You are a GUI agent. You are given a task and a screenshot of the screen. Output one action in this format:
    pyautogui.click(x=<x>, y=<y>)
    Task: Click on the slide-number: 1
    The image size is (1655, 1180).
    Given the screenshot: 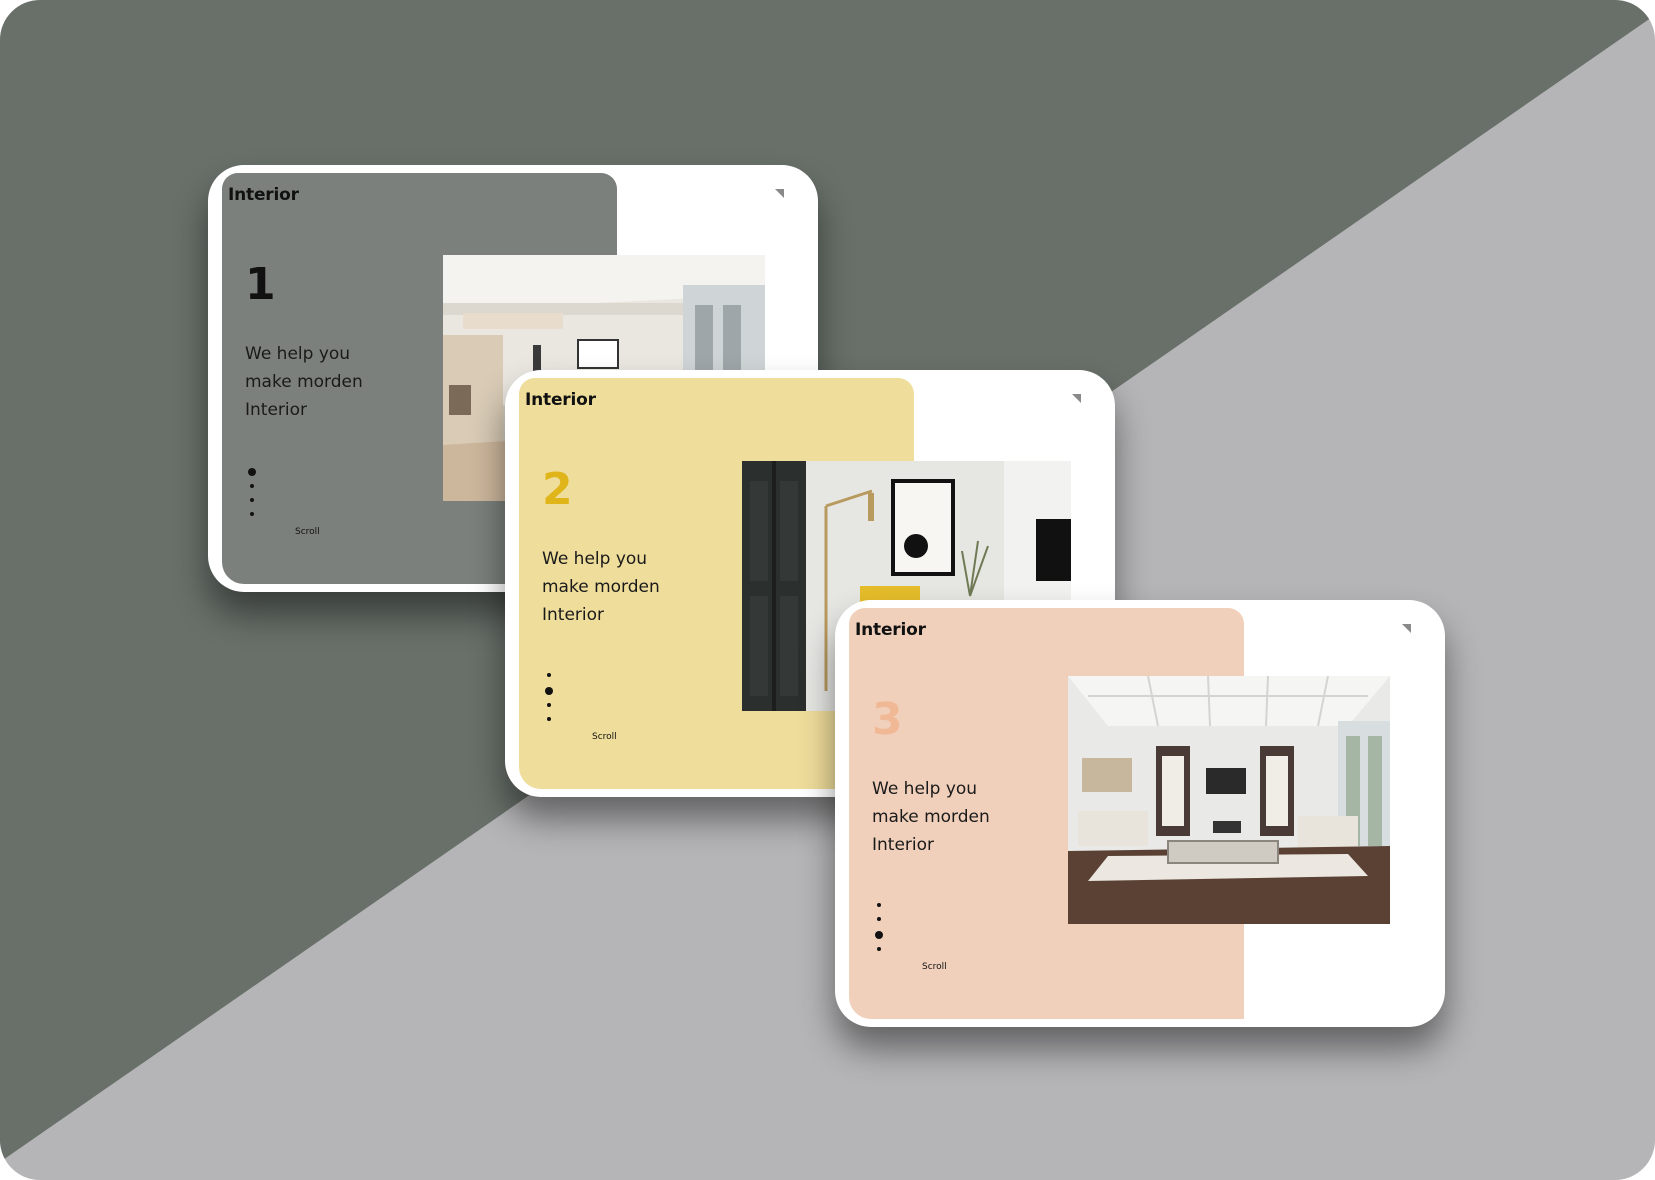 What is the action you would take?
    pyautogui.click(x=260, y=284)
    